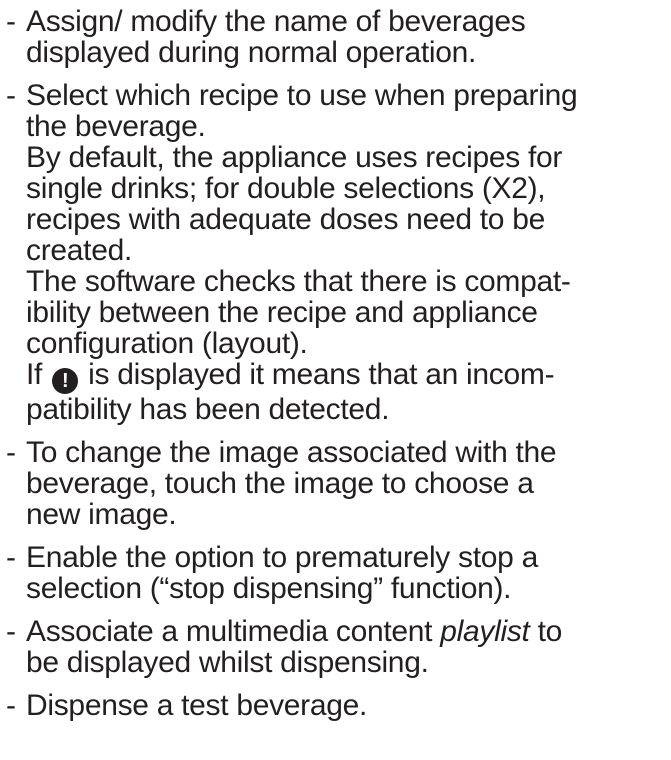 Image resolution: width=671 pixels, height=760 pixels. I want to click on item-text-line: beverage, touch the image to choose a, so click(280, 483).